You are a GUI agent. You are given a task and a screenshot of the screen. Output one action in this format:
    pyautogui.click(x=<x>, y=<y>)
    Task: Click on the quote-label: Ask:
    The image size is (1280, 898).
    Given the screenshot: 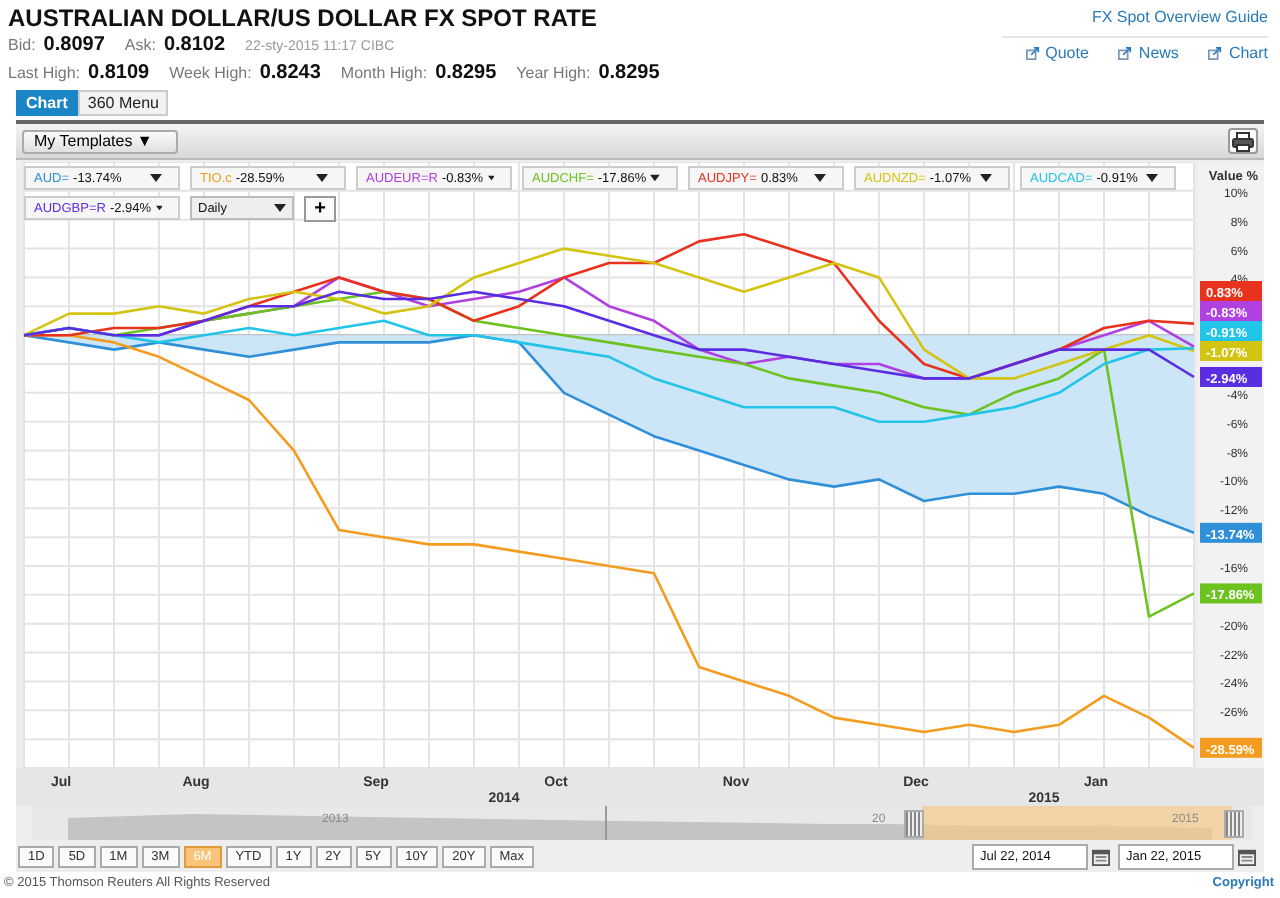 What is the action you would take?
    pyautogui.click(x=140, y=46)
    